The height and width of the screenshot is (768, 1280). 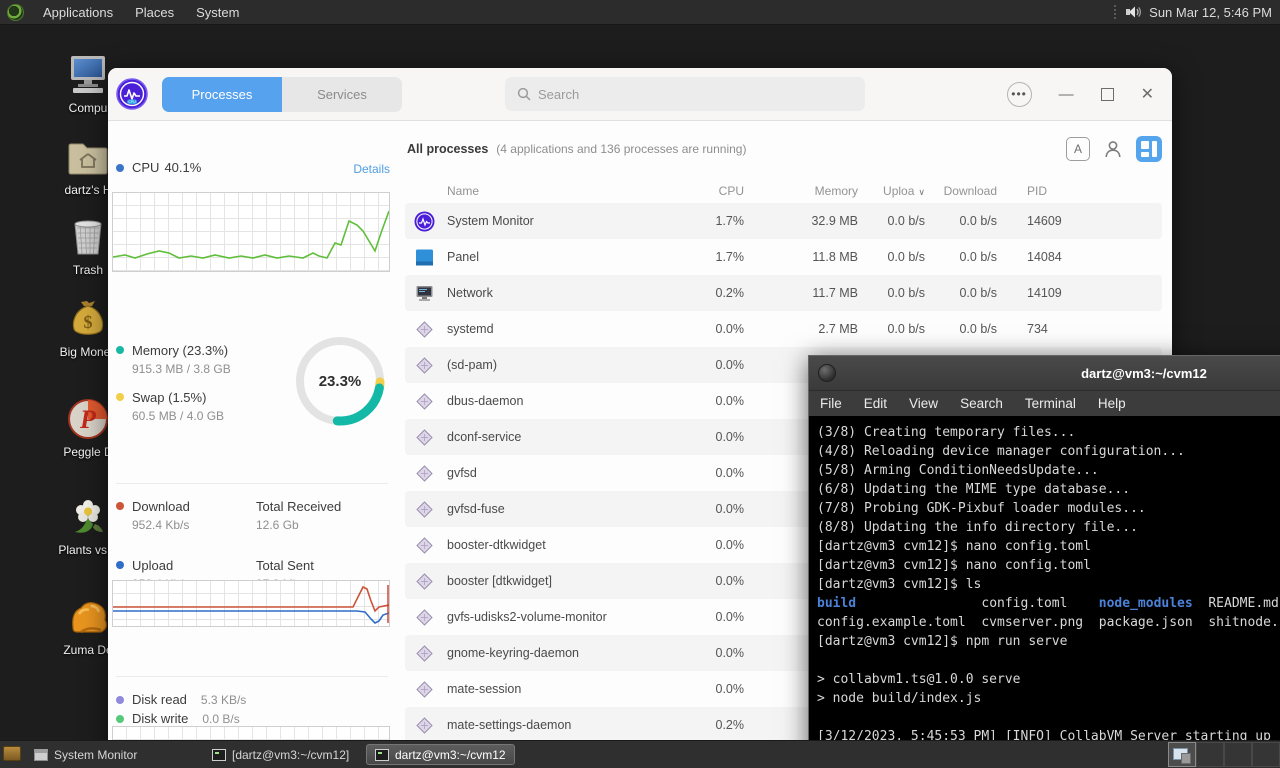 I want to click on clock: Sun Mar 12, 5:46 PM, so click(x=1210, y=12).